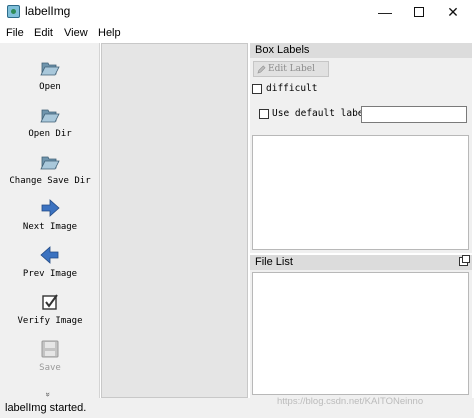  What do you see at coordinates (50, 87) in the screenshot?
I see `open-label: Open` at bounding box center [50, 87].